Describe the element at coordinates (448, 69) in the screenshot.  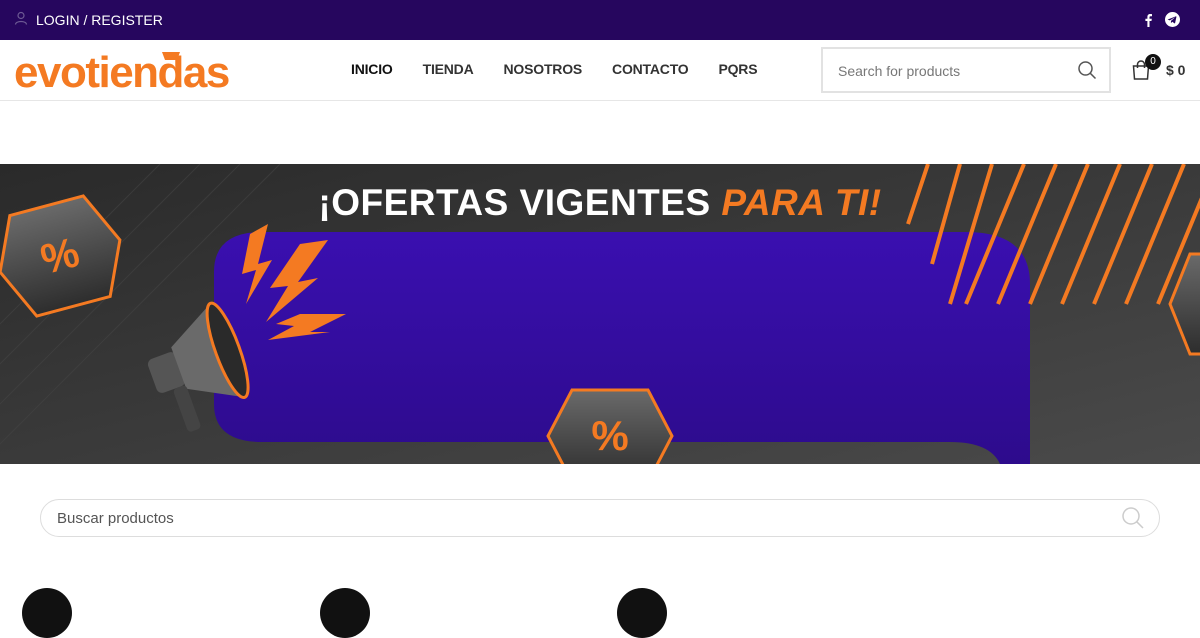
I see `nav-item-tienda: TIENDA` at that location.